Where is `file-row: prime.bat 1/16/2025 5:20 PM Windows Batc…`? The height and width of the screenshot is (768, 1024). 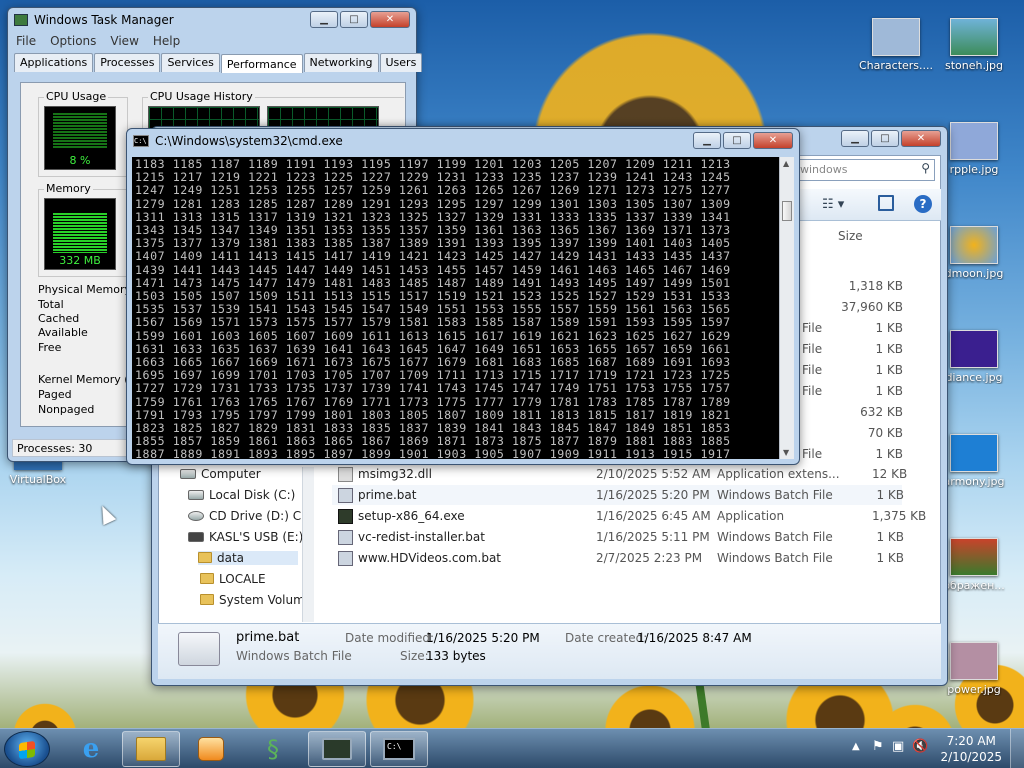 file-row: prime.bat 1/16/2025 5:20 PM Windows Batc… is located at coordinates (618, 495).